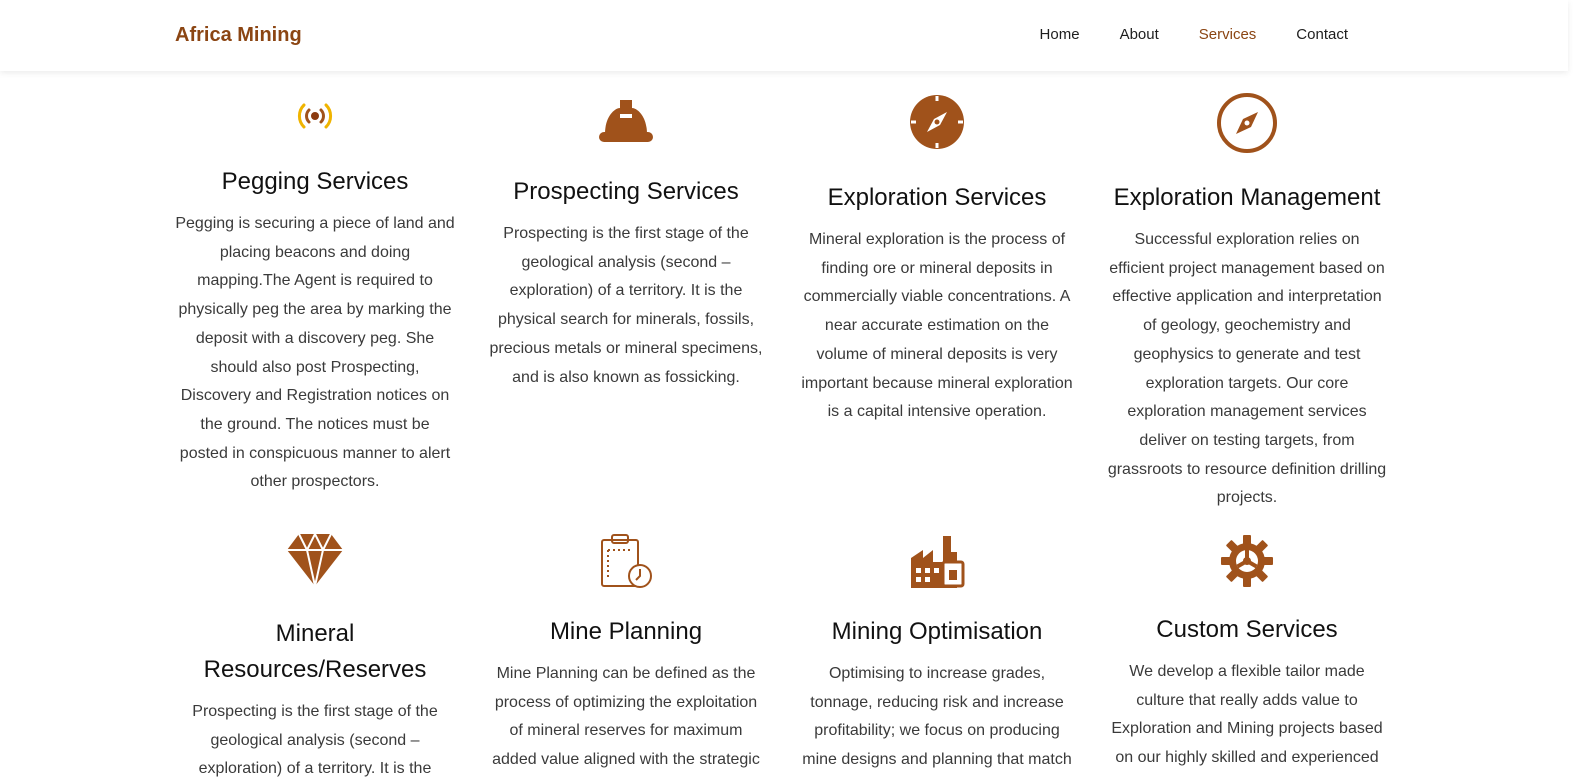 Image resolution: width=1578 pixels, height=784 pixels. What do you see at coordinates (1247, 629) in the screenshot?
I see `service-title: Custom Services` at bounding box center [1247, 629].